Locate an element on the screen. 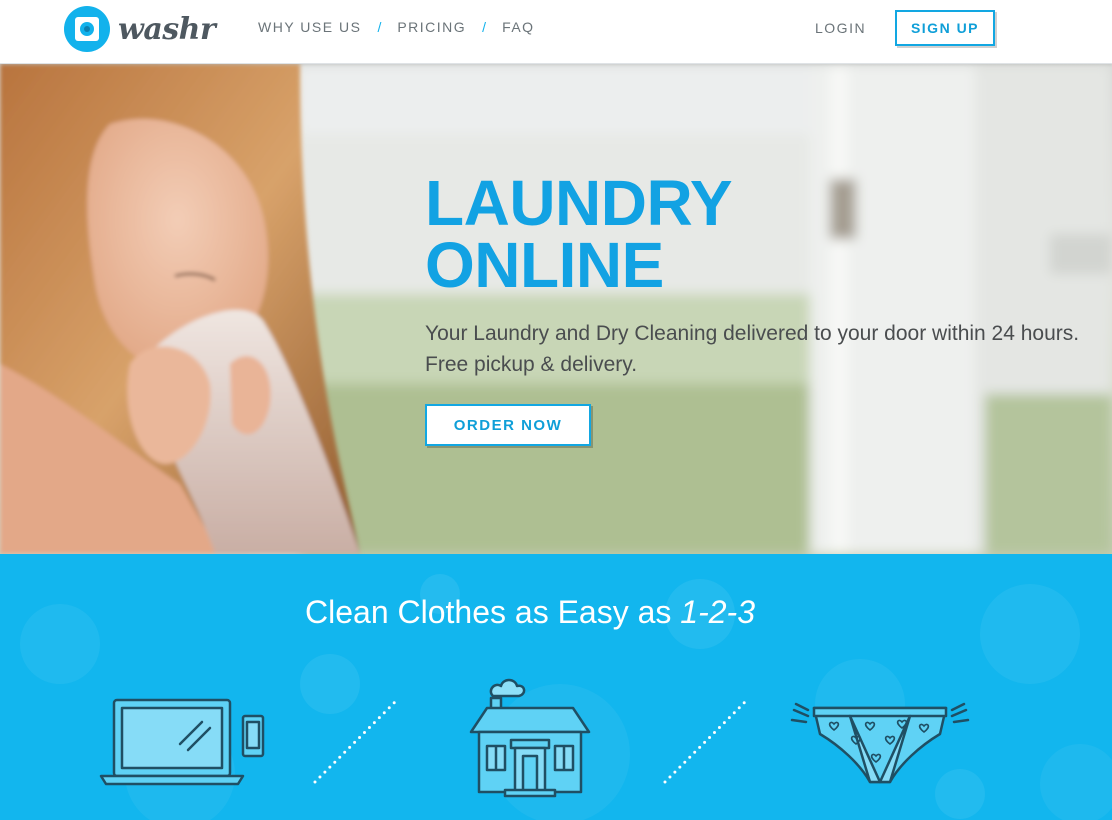 The width and height of the screenshot is (1112, 820). logo-text: washr is located at coordinates (167, 29).